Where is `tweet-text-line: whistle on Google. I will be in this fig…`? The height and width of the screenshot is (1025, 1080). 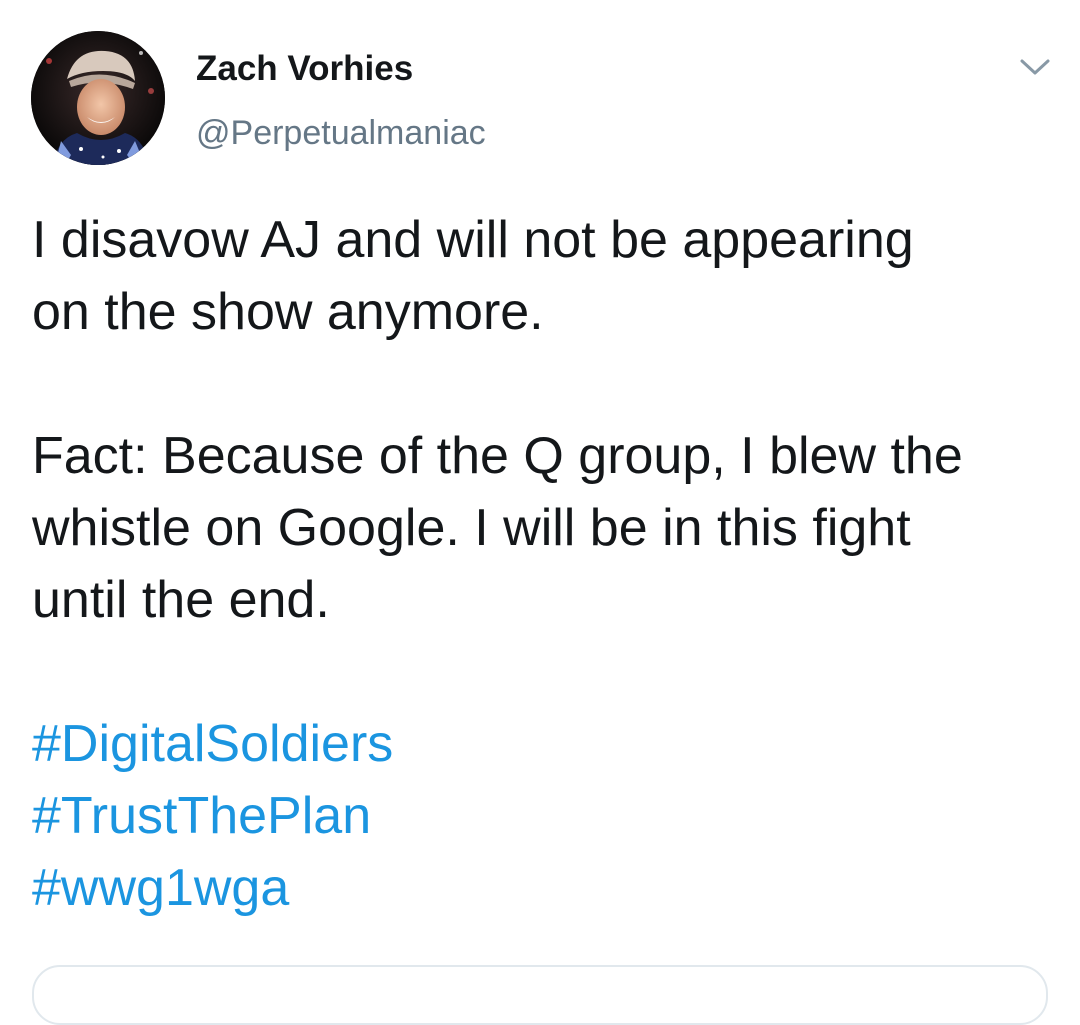
tweet-text-line: whistle on Google. I will be in this fig… is located at coordinates (471, 528).